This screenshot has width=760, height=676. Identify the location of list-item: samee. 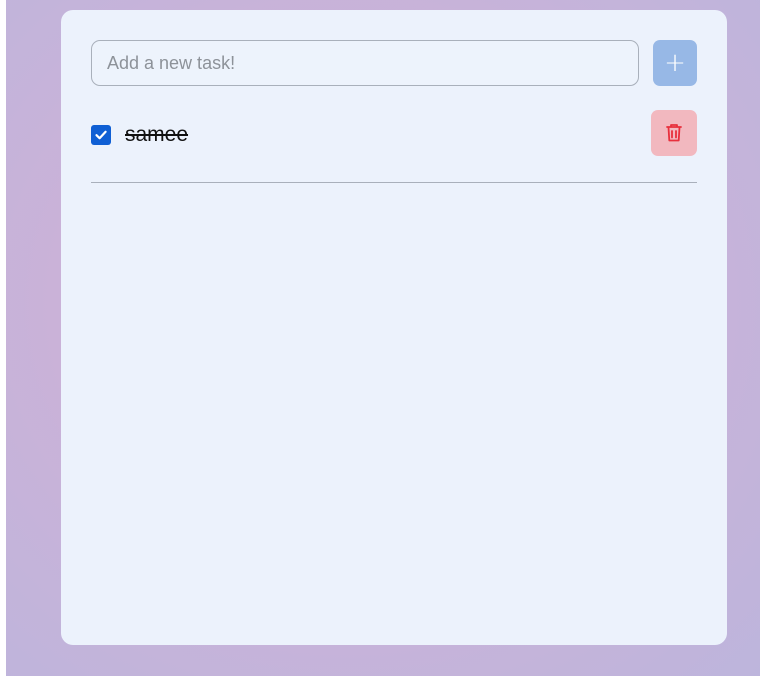
(394, 133).